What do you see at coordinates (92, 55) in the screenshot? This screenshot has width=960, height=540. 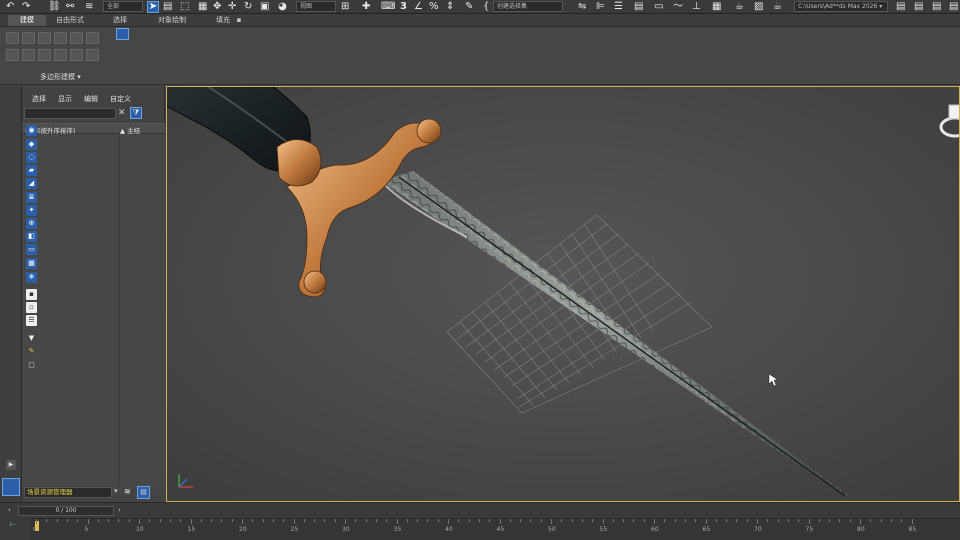 I see `ribbon-tris-icon` at bounding box center [92, 55].